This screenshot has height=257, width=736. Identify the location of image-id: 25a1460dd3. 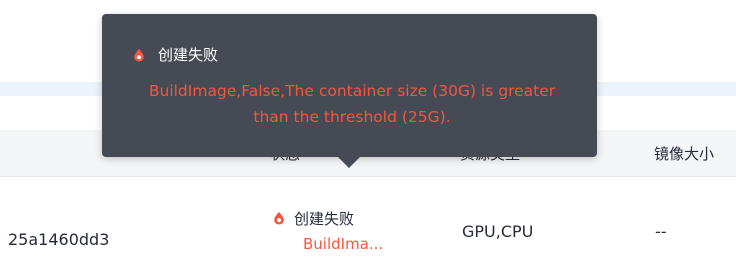
(59, 239).